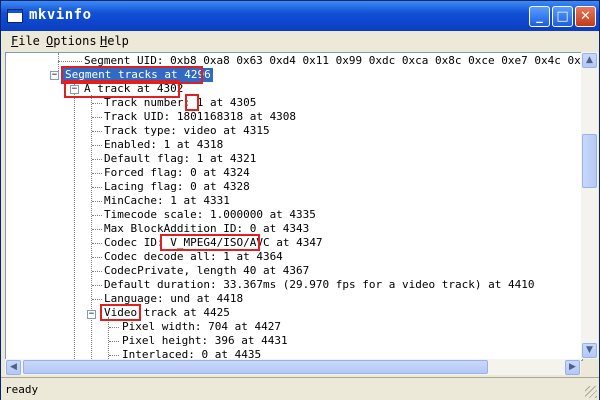  What do you see at coordinates (177, 187) in the screenshot?
I see `tree-item-lacing-flag: Lacing flag: 0 at 4328` at bounding box center [177, 187].